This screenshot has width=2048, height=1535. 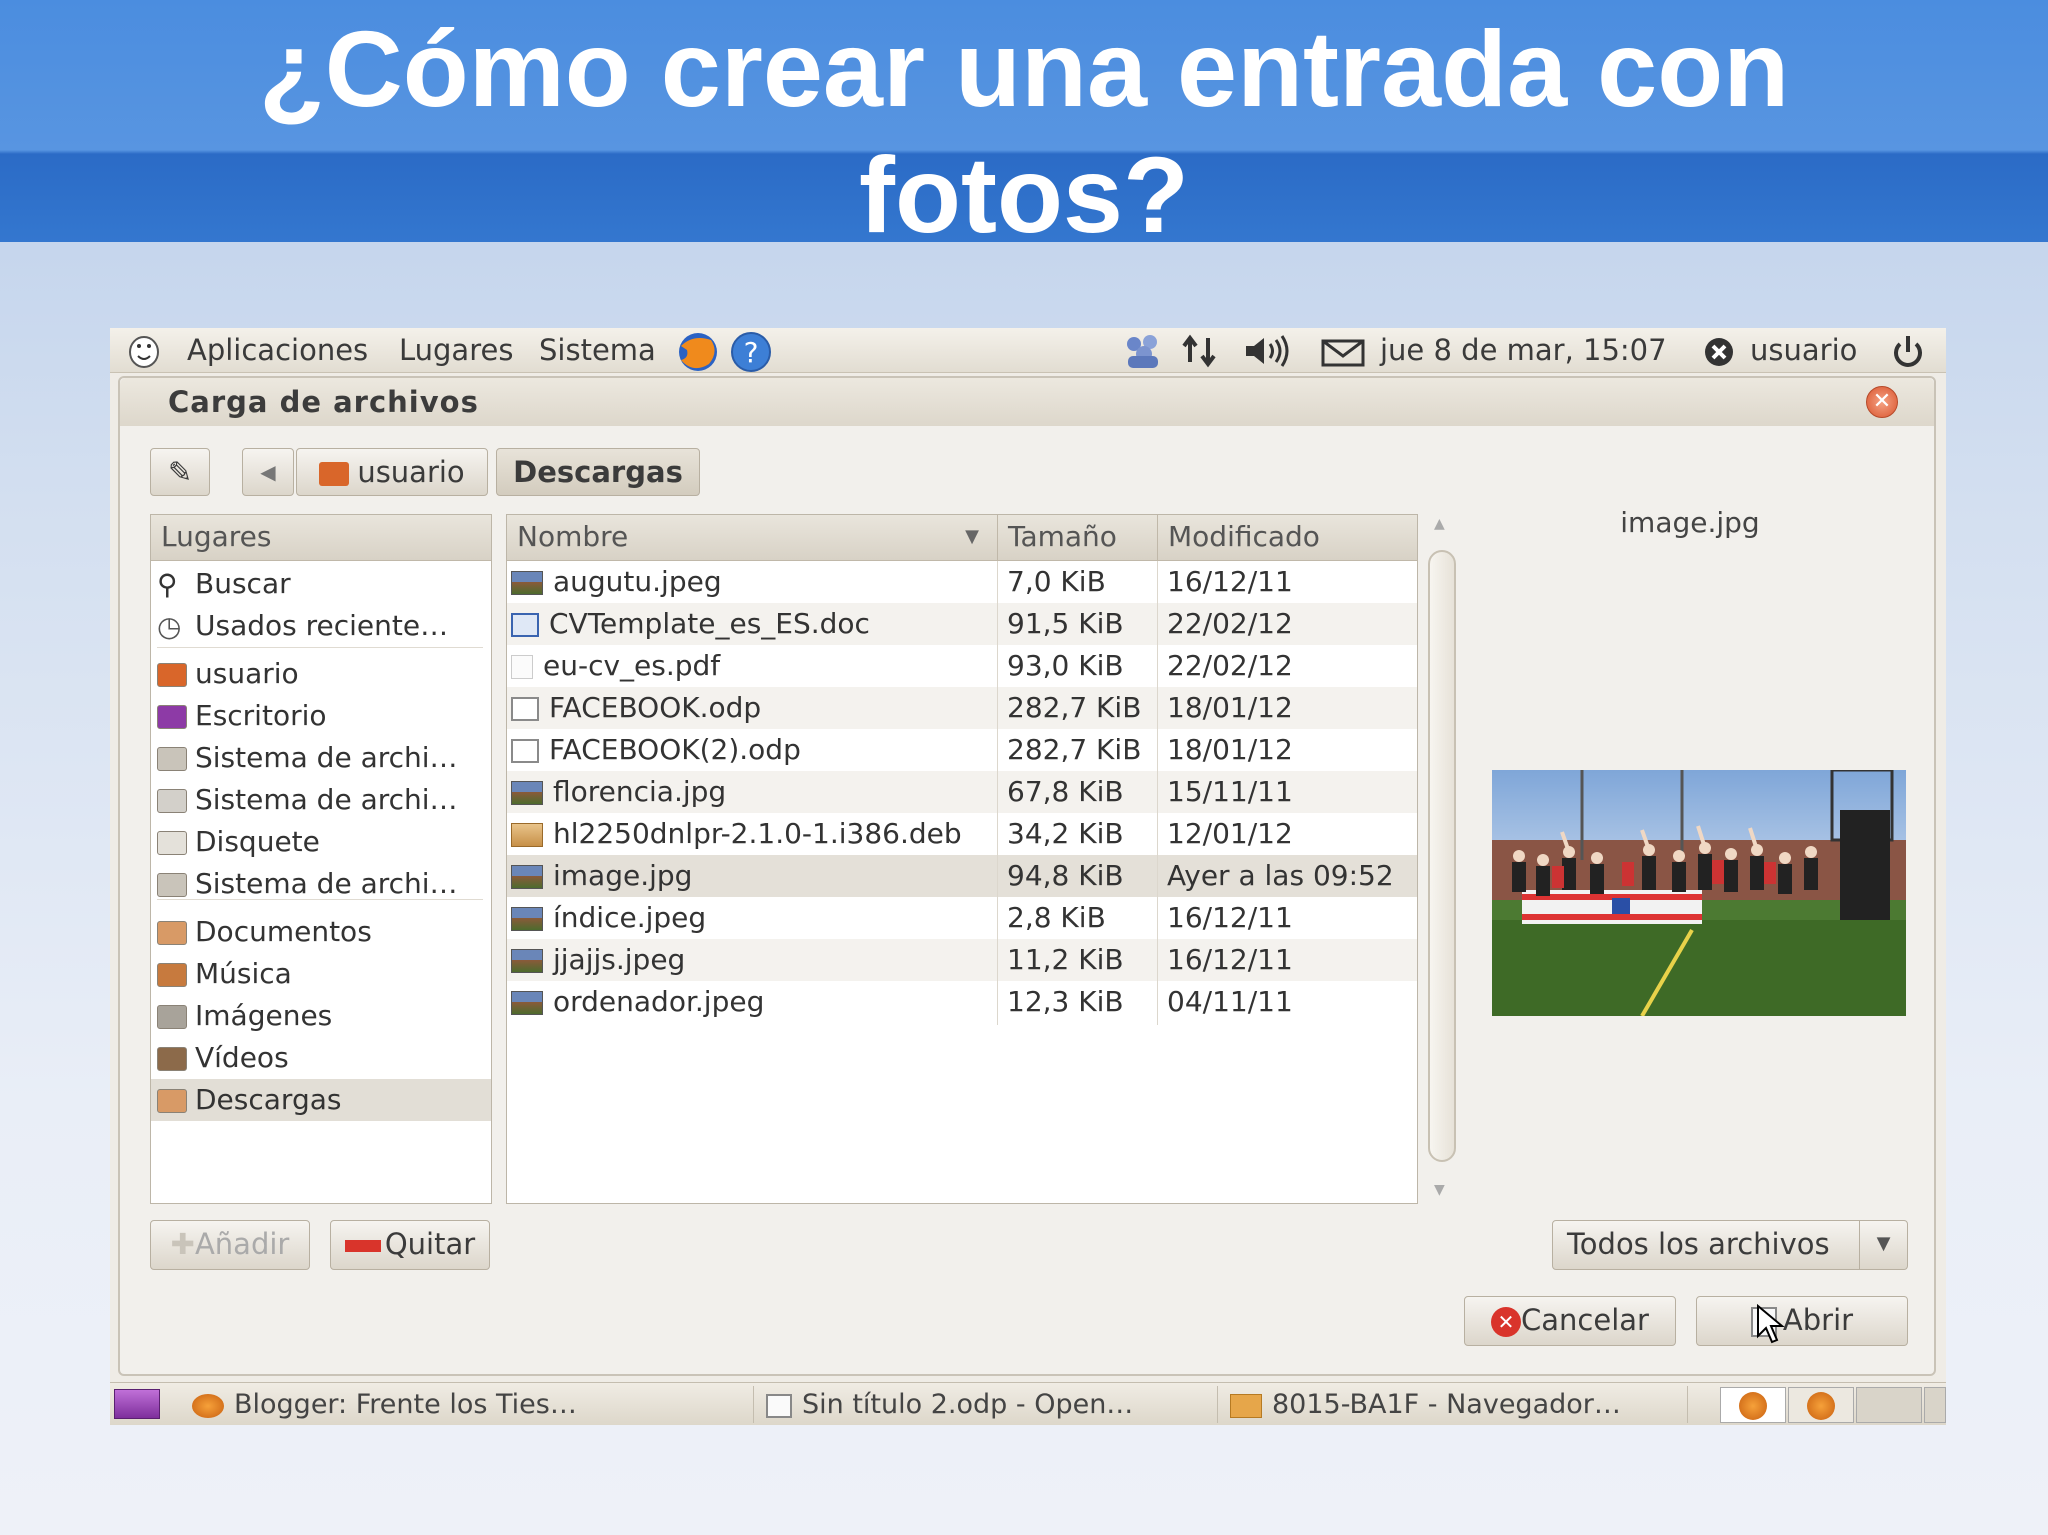 I want to click on slide-title-line-2: fotos?, so click(x=1024, y=194).